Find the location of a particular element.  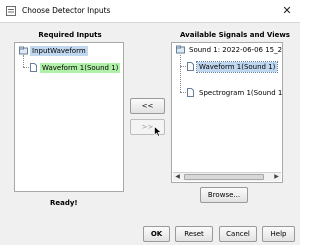

tree-node-label: InputWaveform is located at coordinates (59, 50).